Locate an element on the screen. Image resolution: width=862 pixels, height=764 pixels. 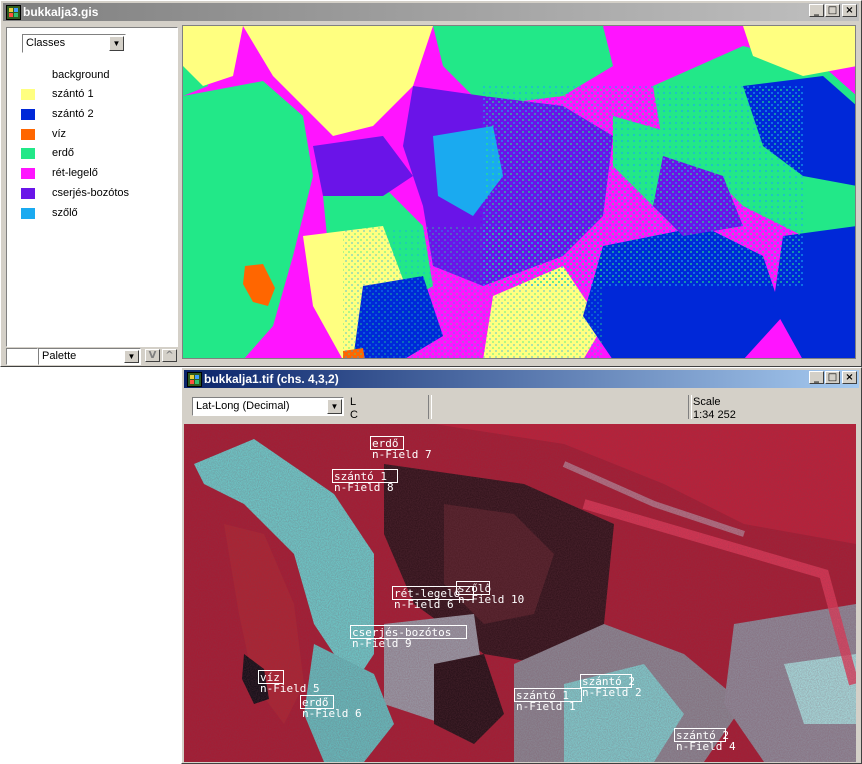
palette-color-box is located at coordinates (22, 356).